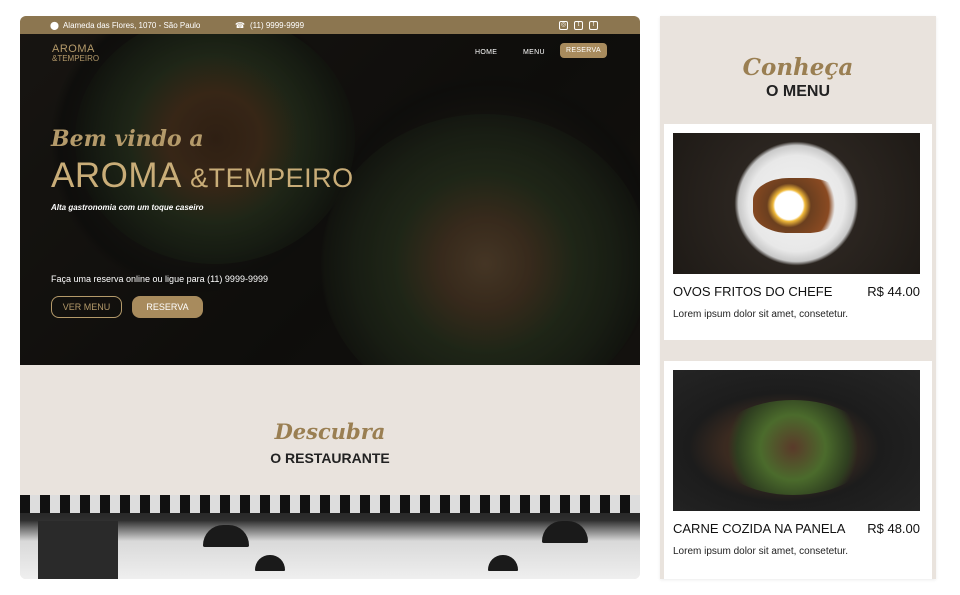 The height and width of the screenshot is (595, 960). Describe the element at coordinates (759, 528) in the screenshot. I see `menu-item-name: CARNE COZIDA NA PANELA` at that location.